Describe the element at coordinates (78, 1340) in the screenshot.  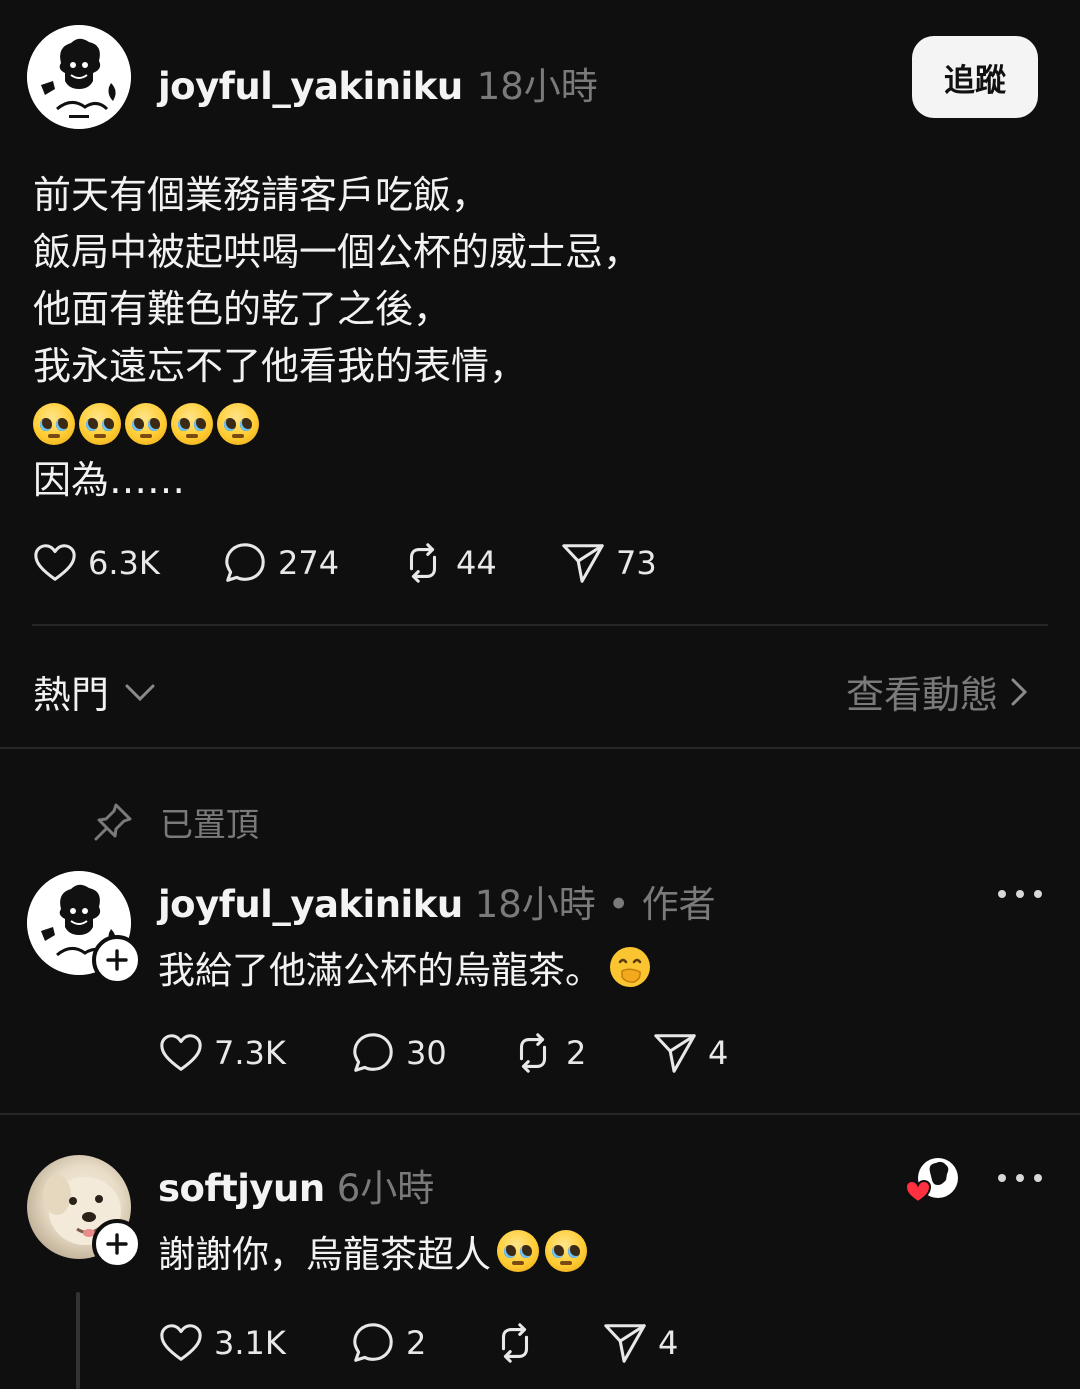
I see `thread-line` at that location.